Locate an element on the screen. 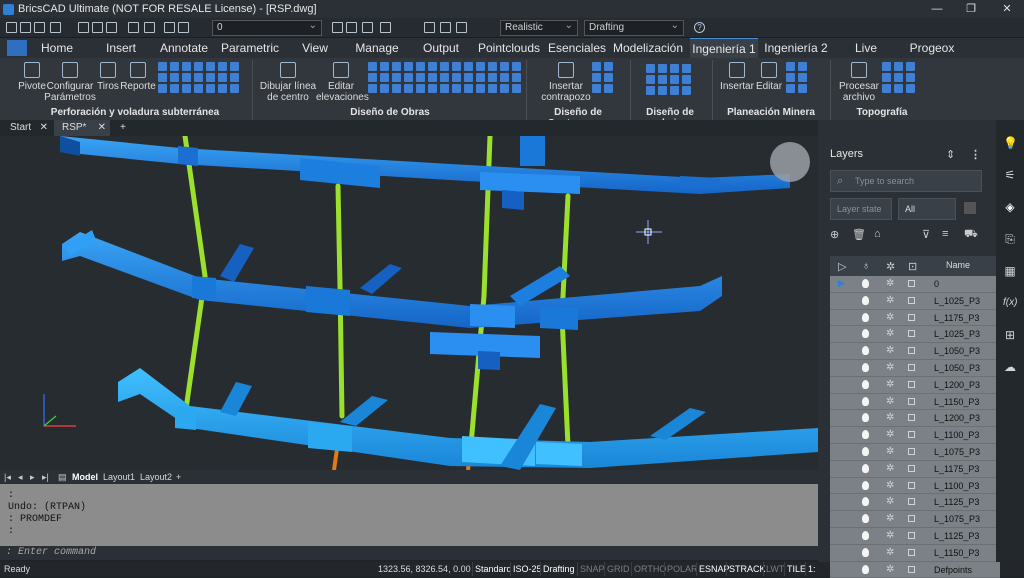  tab-annotate: Annotate is located at coordinates (184, 48).